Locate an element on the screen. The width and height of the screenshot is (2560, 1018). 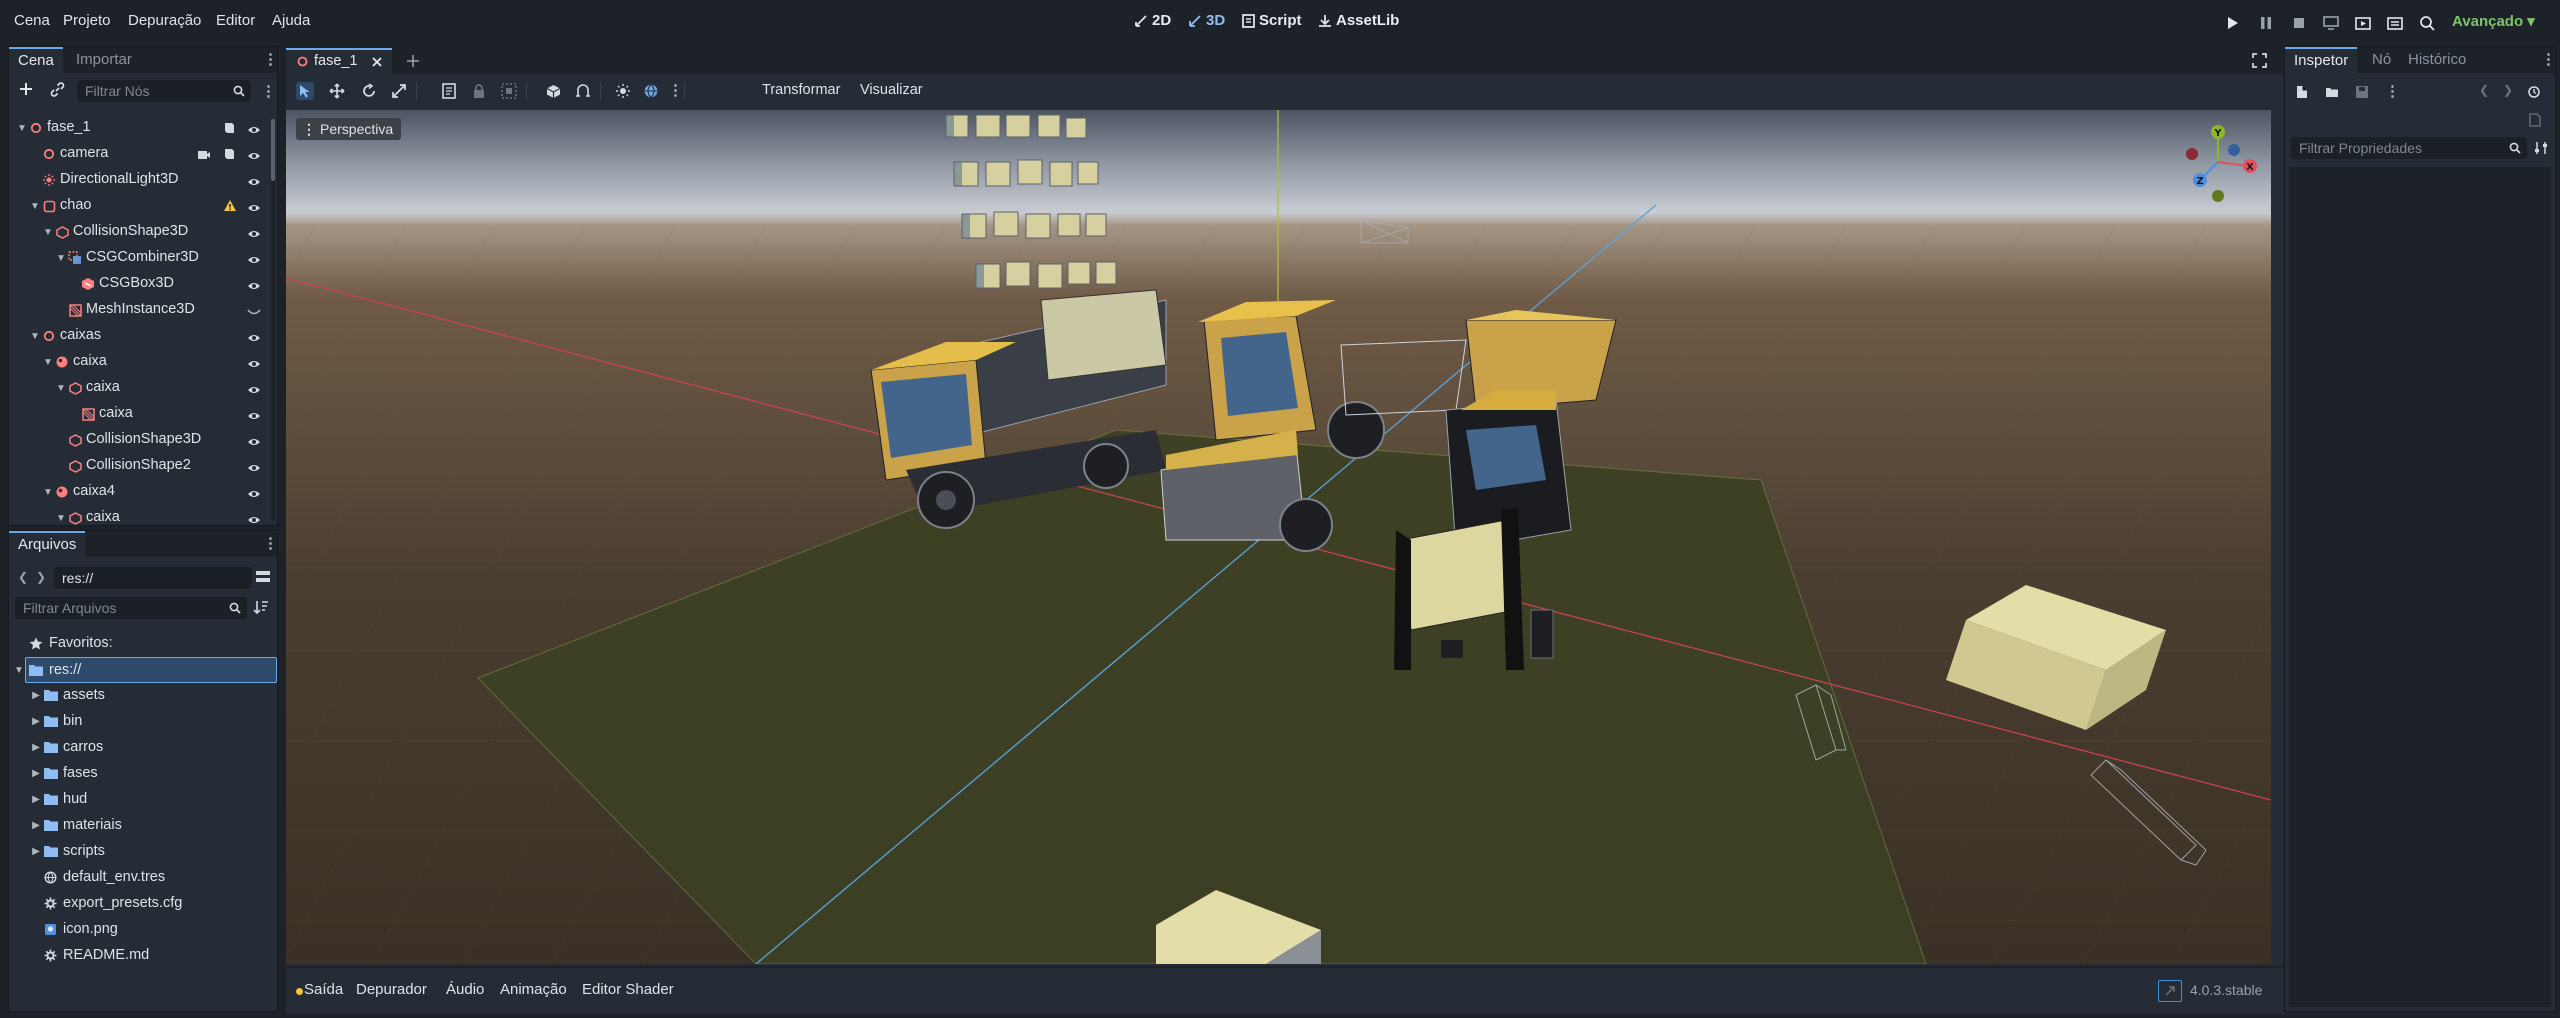
tab-importar: Importar is located at coordinates (104, 60).